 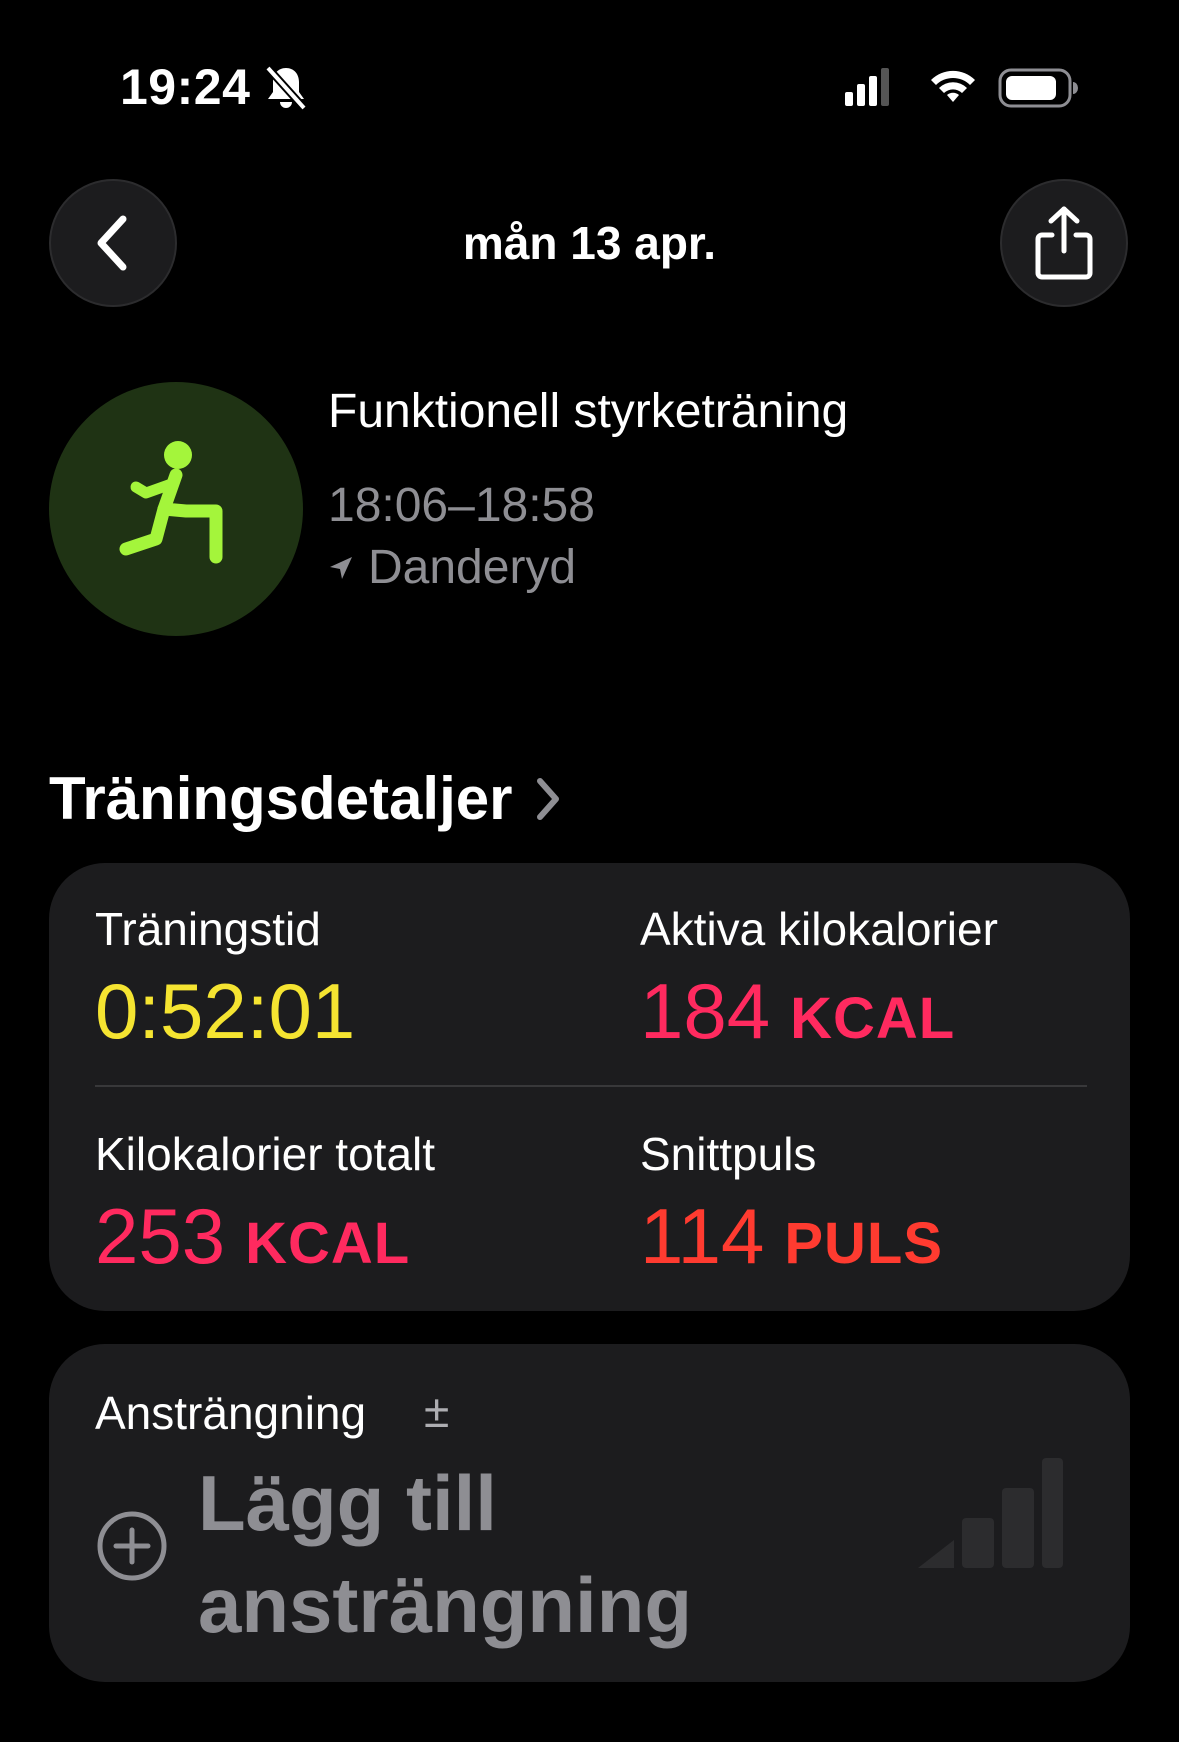 What do you see at coordinates (286, 88) in the screenshot?
I see `bell-slash-icon` at bounding box center [286, 88].